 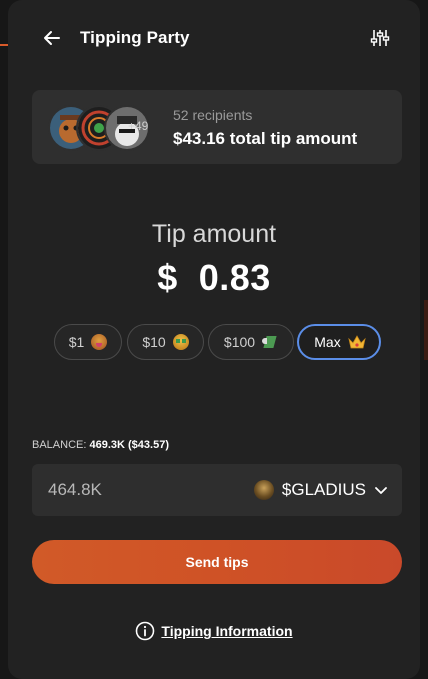 I want to click on balance-value: 469.3K ($43.57), so click(x=129, y=445).